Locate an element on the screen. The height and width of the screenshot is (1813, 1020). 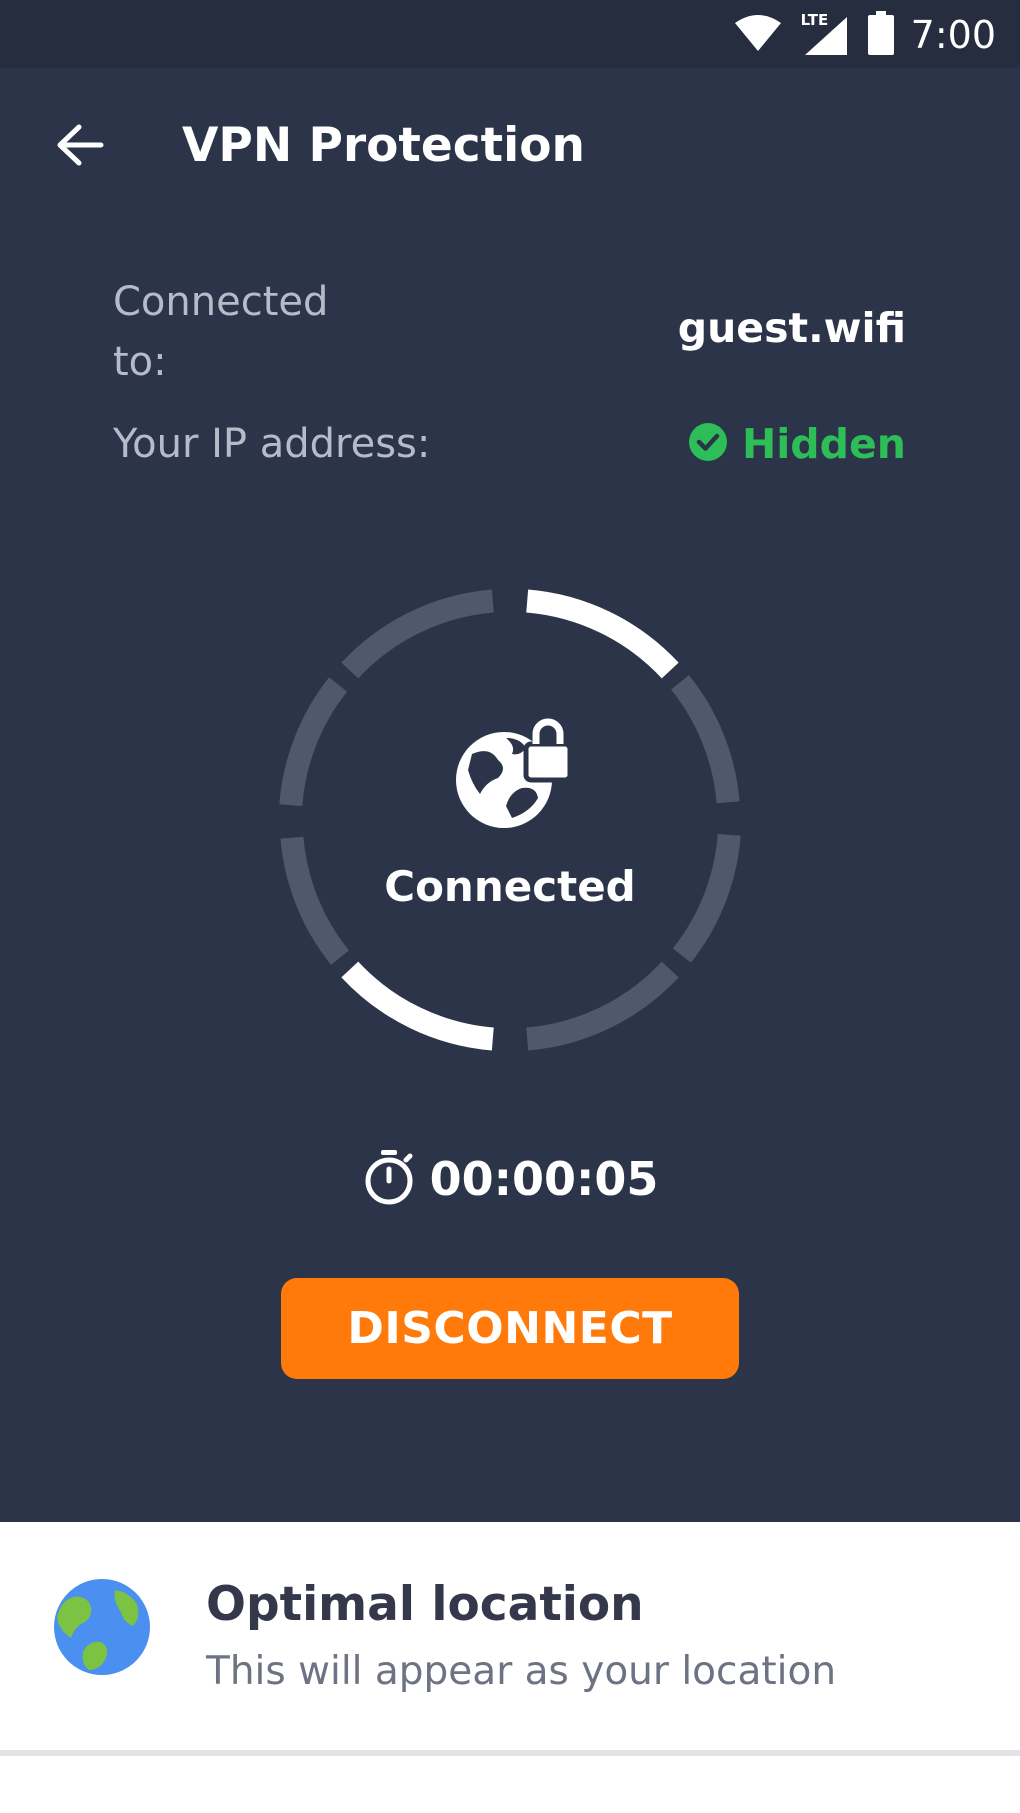
stopwatch-icon is located at coordinates (389, 1179).